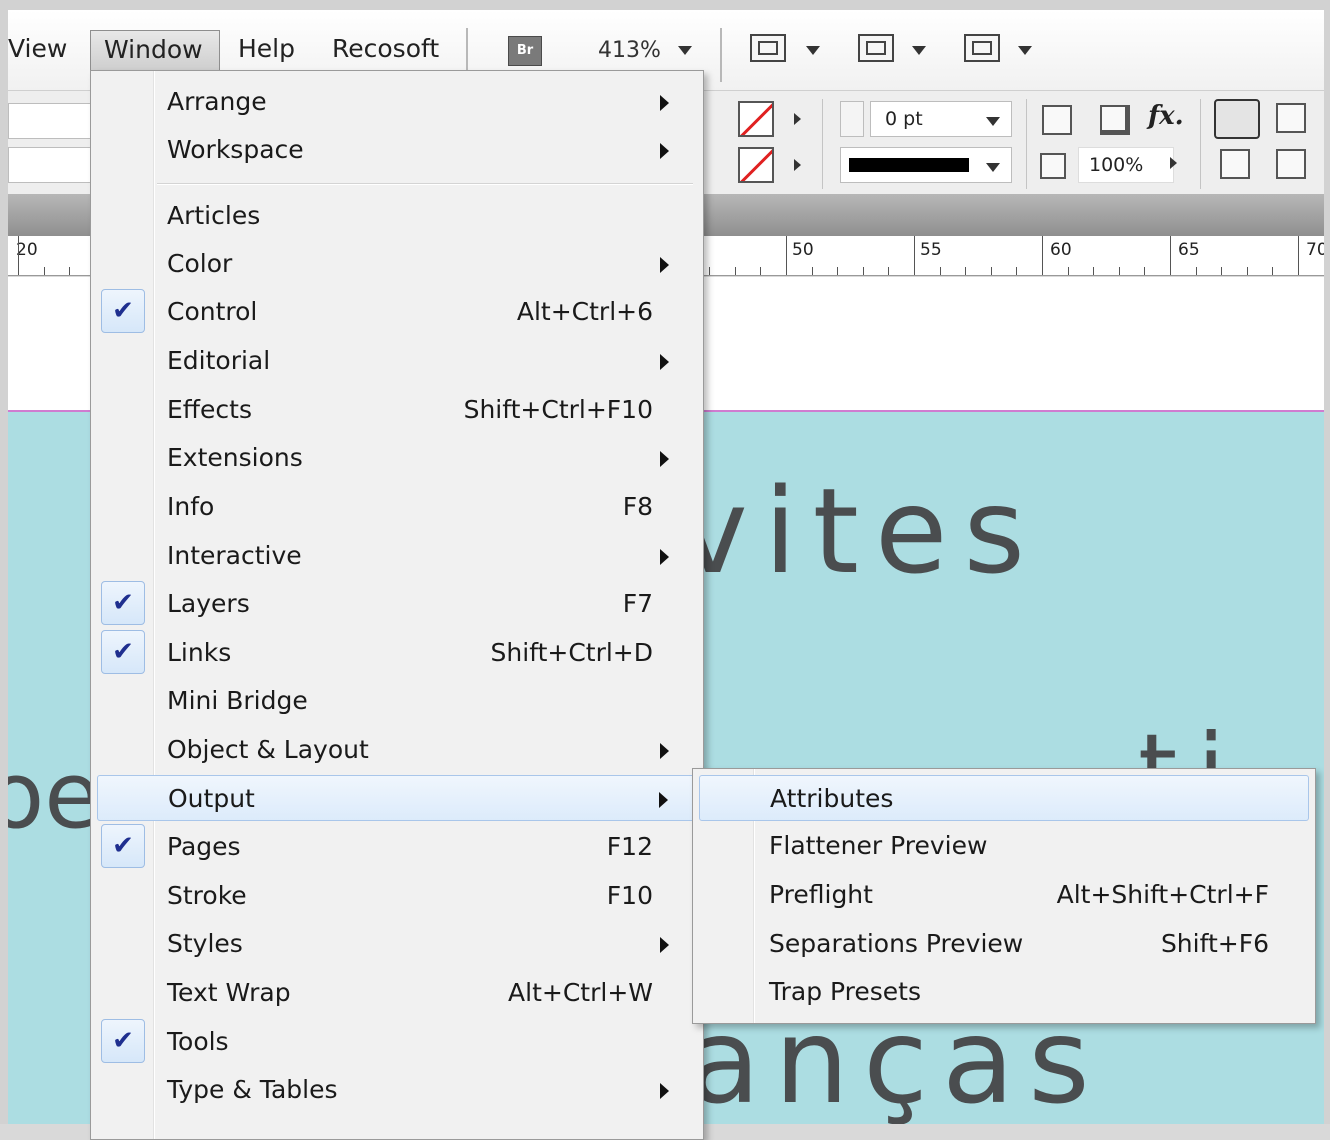 This screenshot has height=1140, width=1330. What do you see at coordinates (396, 604) in the screenshot?
I see `menu-item-layers: ✔LayersF7` at bounding box center [396, 604].